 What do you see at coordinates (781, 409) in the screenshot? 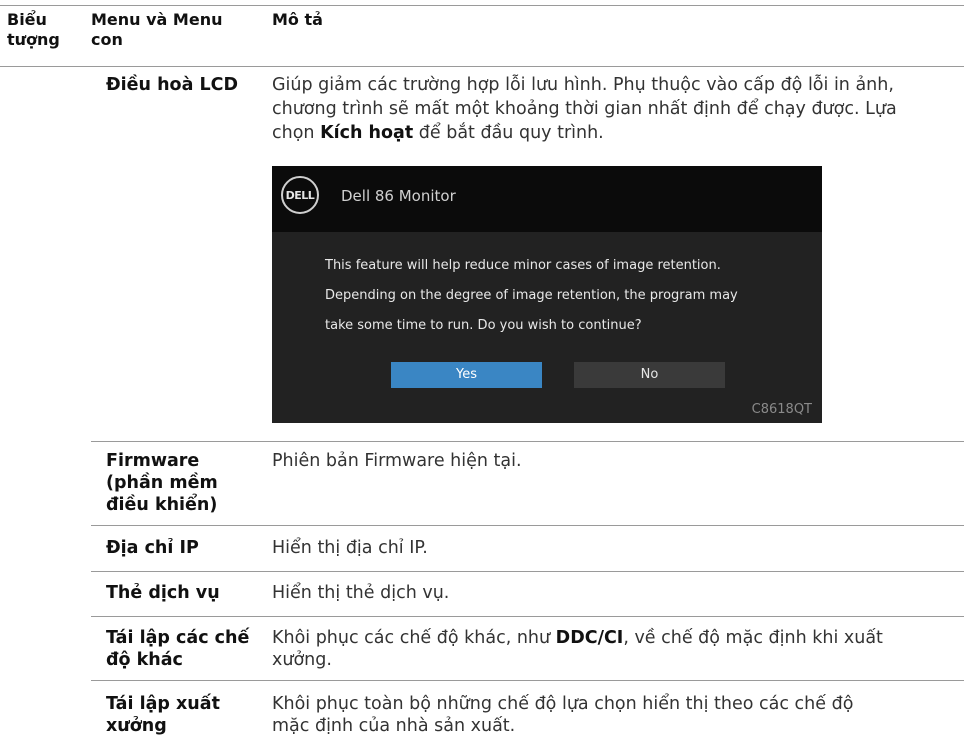
I see `model-number: C8618QT` at bounding box center [781, 409].